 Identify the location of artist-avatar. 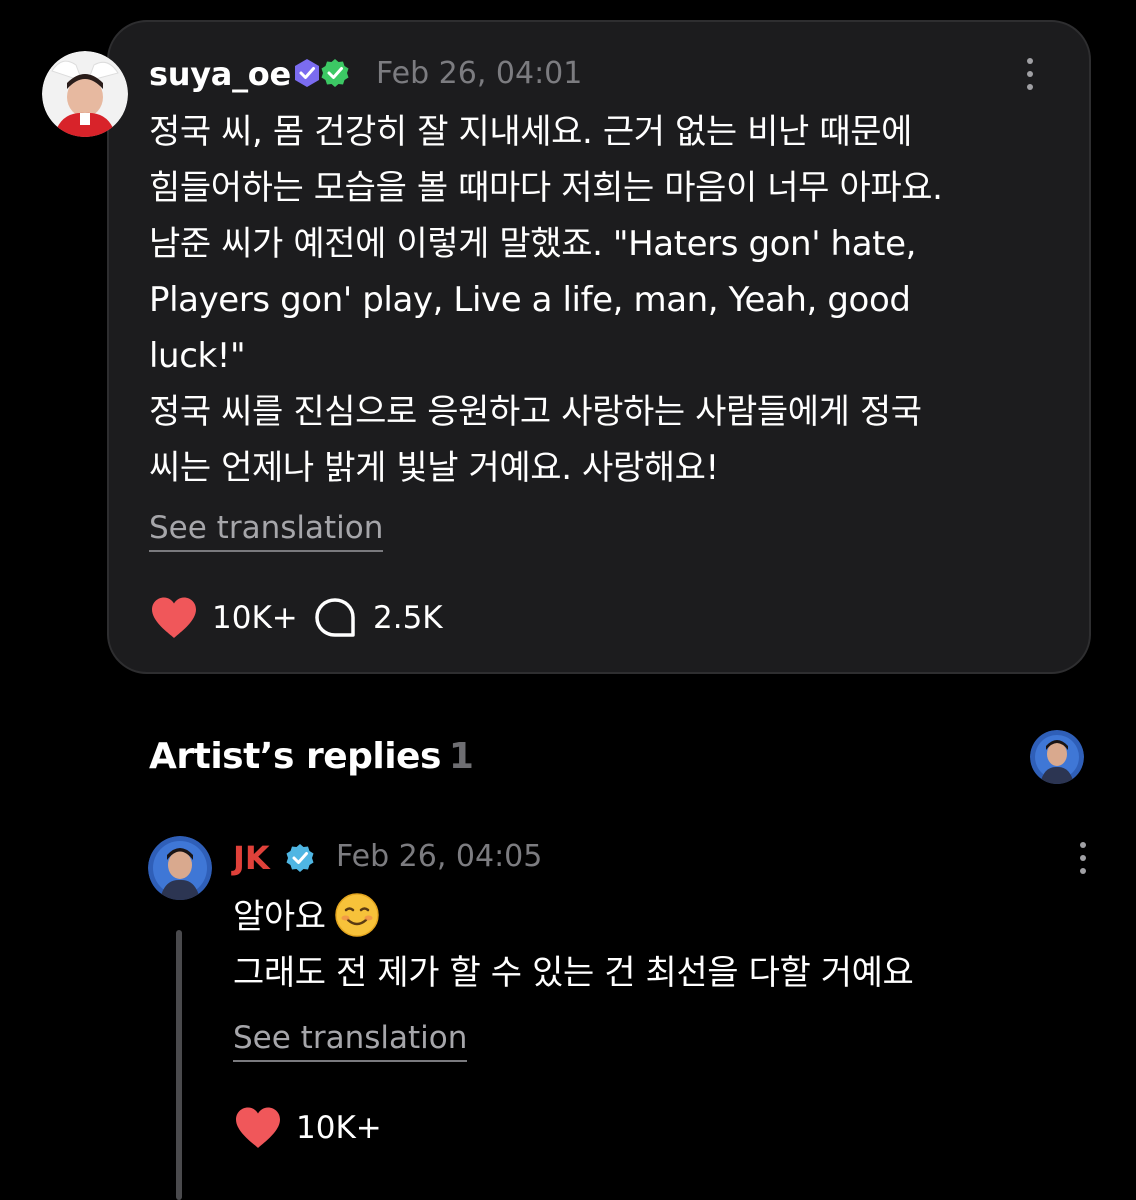
(180, 868).